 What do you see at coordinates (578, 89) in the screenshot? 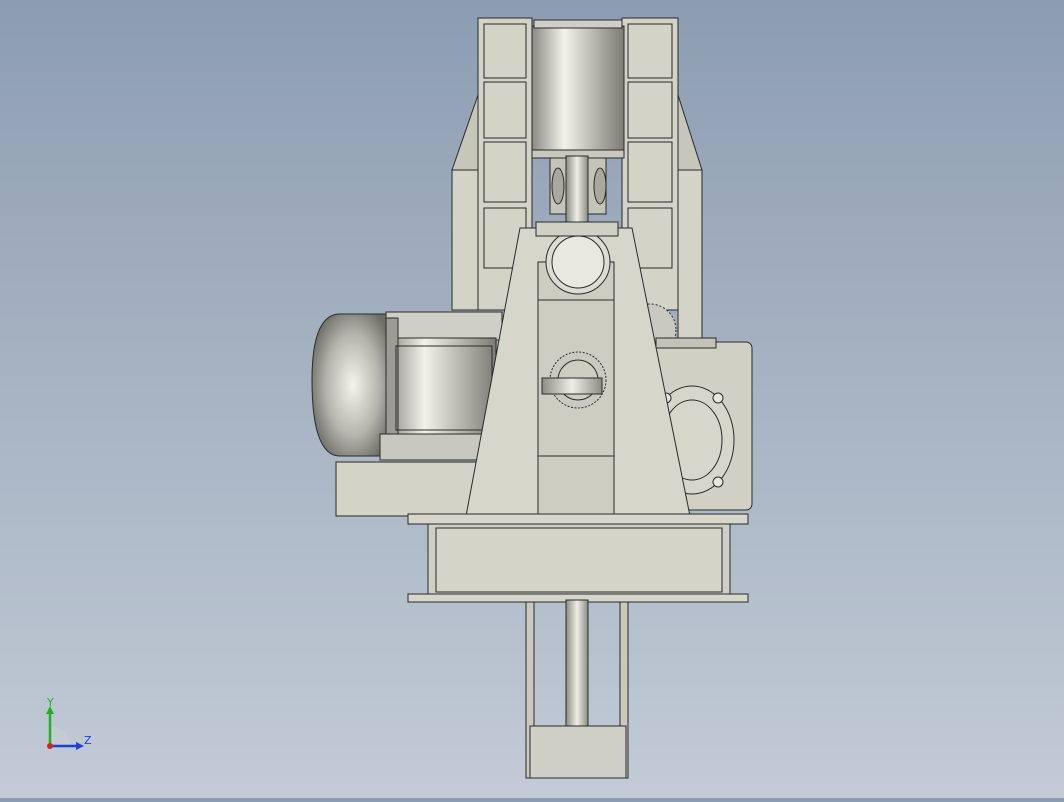
I see `hydraulic-cylinder` at bounding box center [578, 89].